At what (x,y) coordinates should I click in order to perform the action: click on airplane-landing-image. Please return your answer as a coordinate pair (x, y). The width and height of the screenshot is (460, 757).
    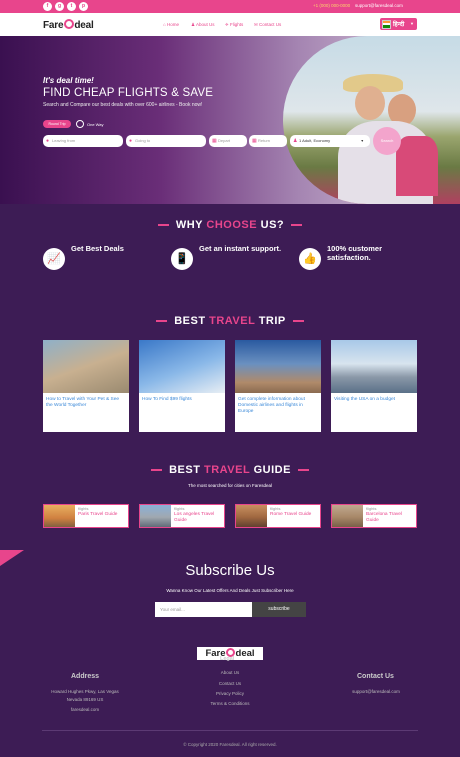
    Looking at the image, I should click on (278, 366).